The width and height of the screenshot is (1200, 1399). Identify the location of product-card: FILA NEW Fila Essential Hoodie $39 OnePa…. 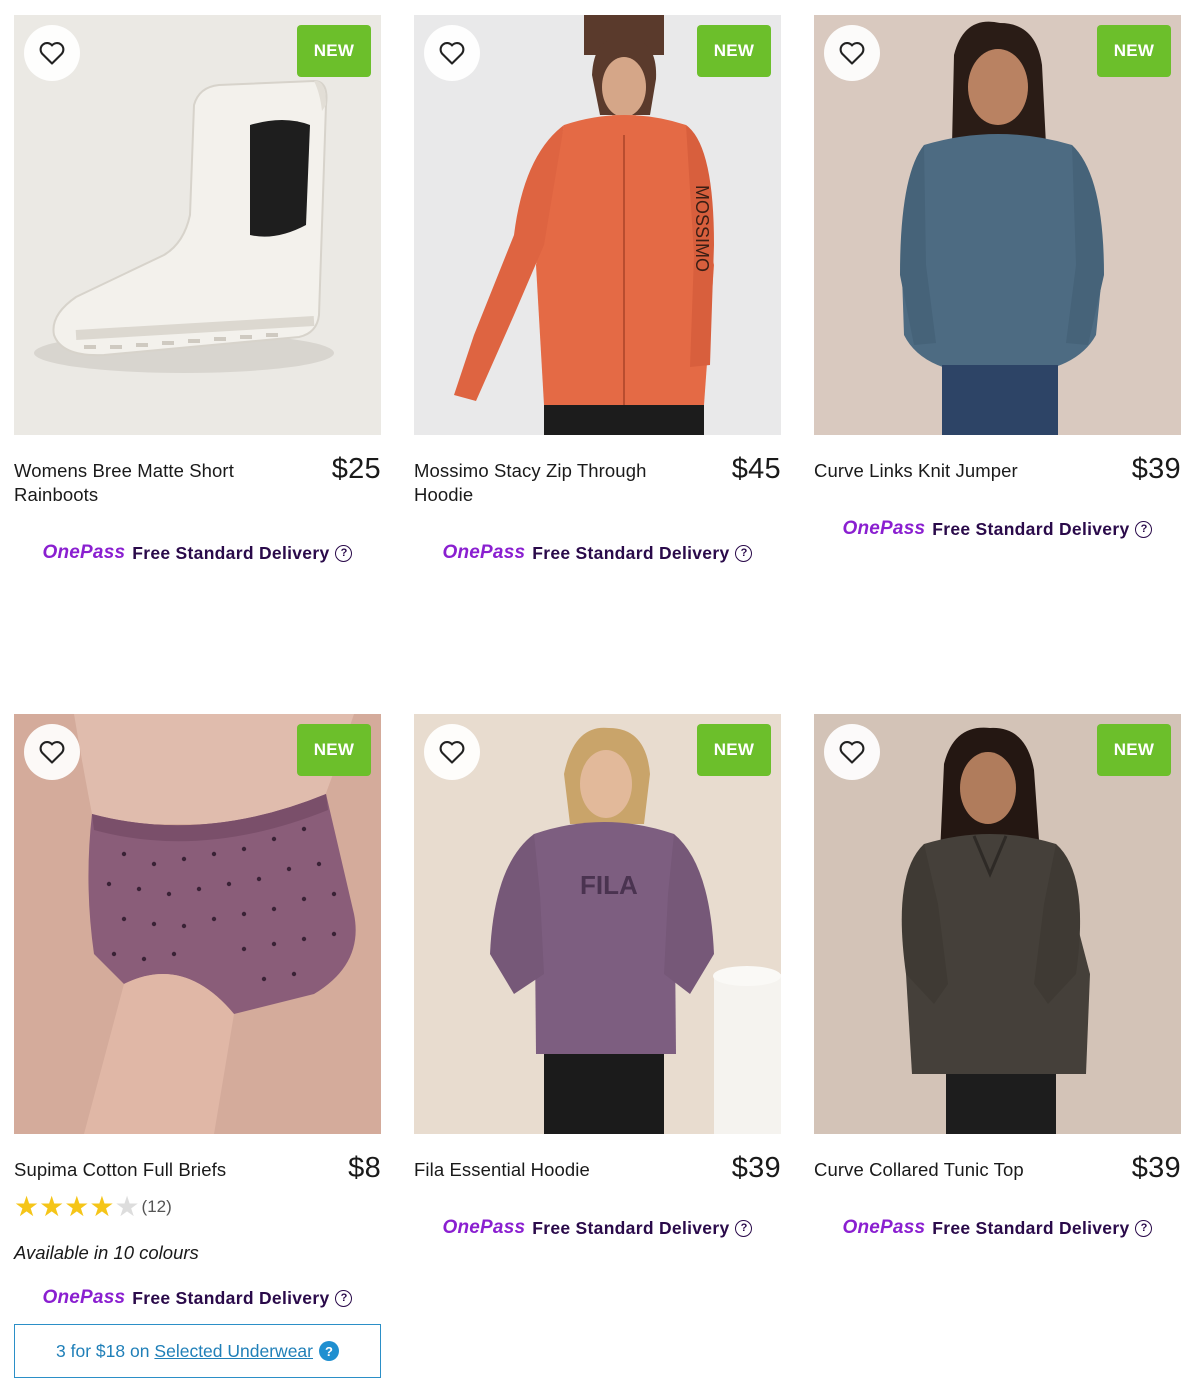
(597, 978).